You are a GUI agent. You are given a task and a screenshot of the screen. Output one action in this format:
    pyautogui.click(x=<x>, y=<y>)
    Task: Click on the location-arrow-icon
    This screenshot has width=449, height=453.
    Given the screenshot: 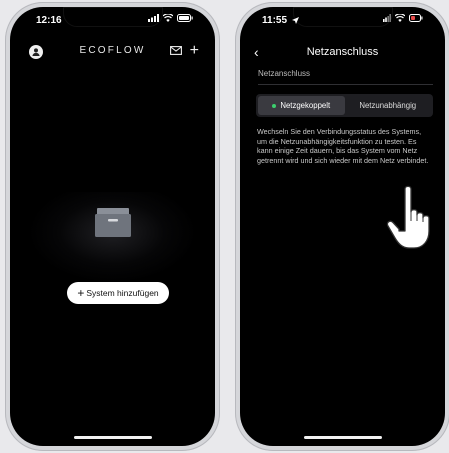 What is the action you would take?
    pyautogui.click(x=295, y=20)
    